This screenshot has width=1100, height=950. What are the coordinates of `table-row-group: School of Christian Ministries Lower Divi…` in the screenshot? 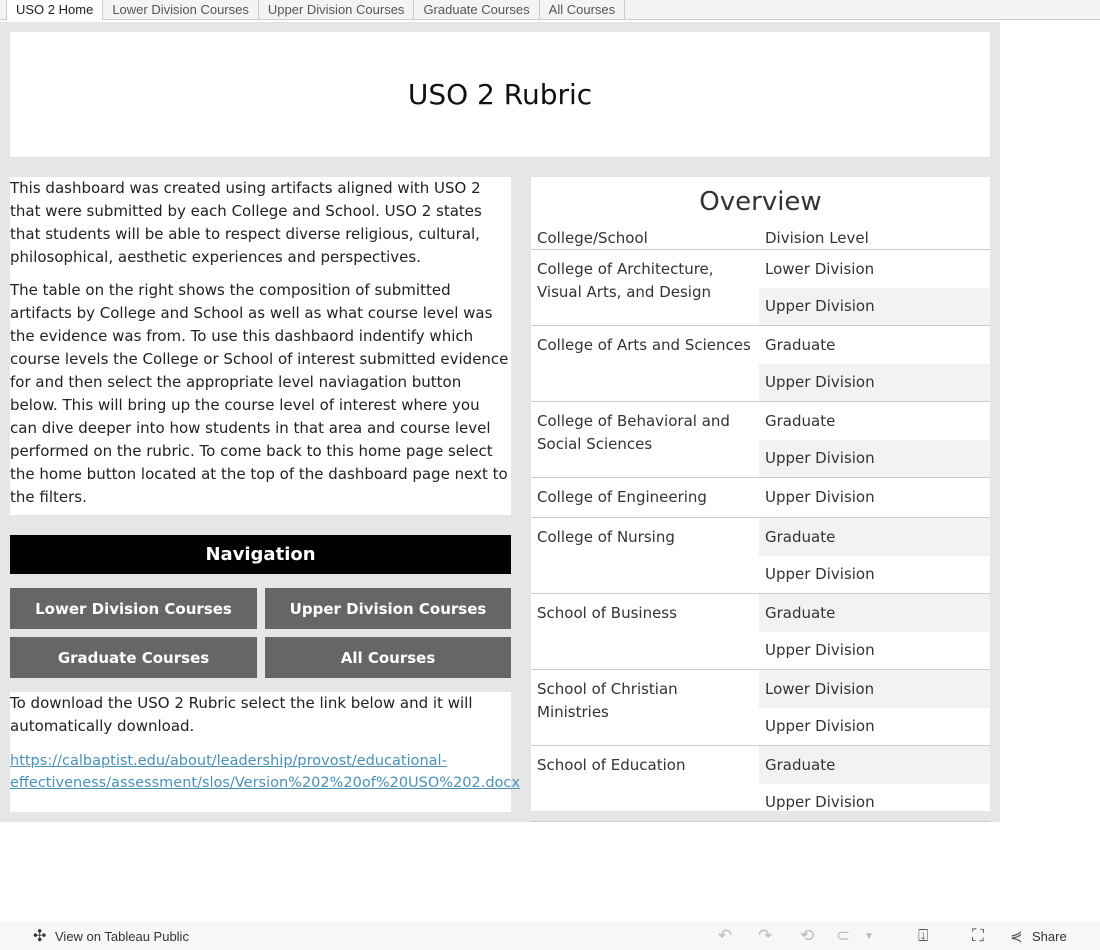 It's located at (760, 708).